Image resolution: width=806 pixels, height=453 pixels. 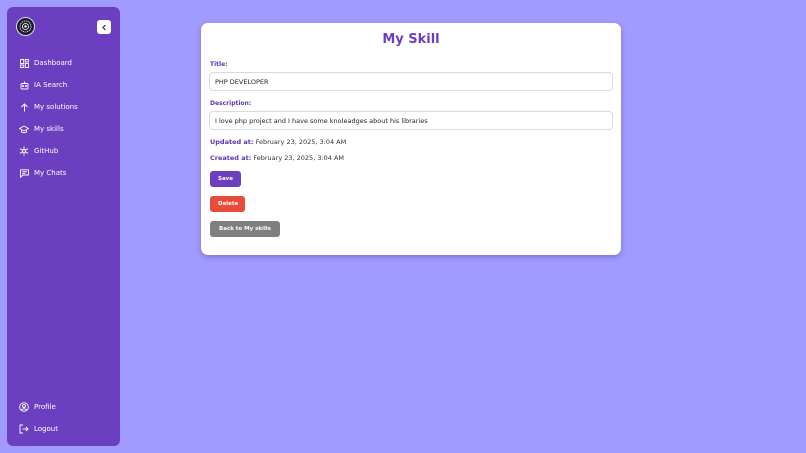 I want to click on sidebar-item-dashboard: Dashboard, so click(x=45, y=63).